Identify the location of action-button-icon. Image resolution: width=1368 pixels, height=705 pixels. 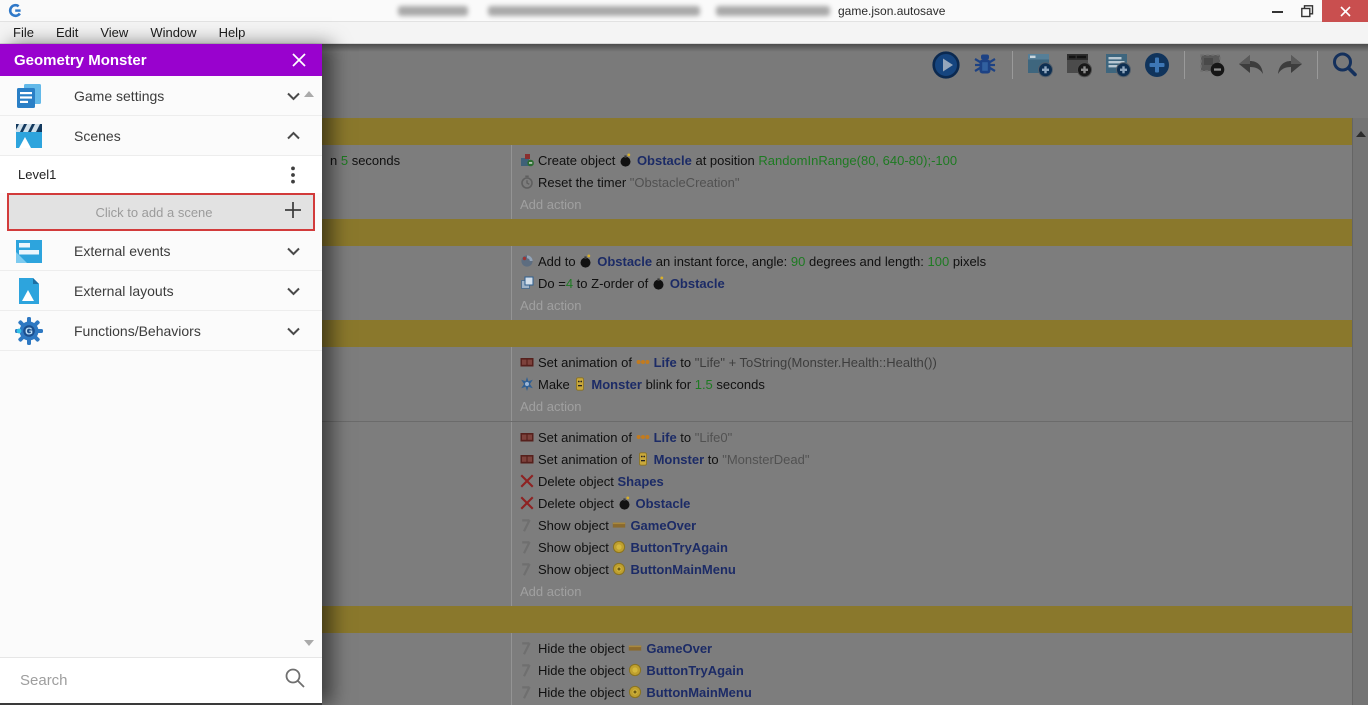
(637, 670).